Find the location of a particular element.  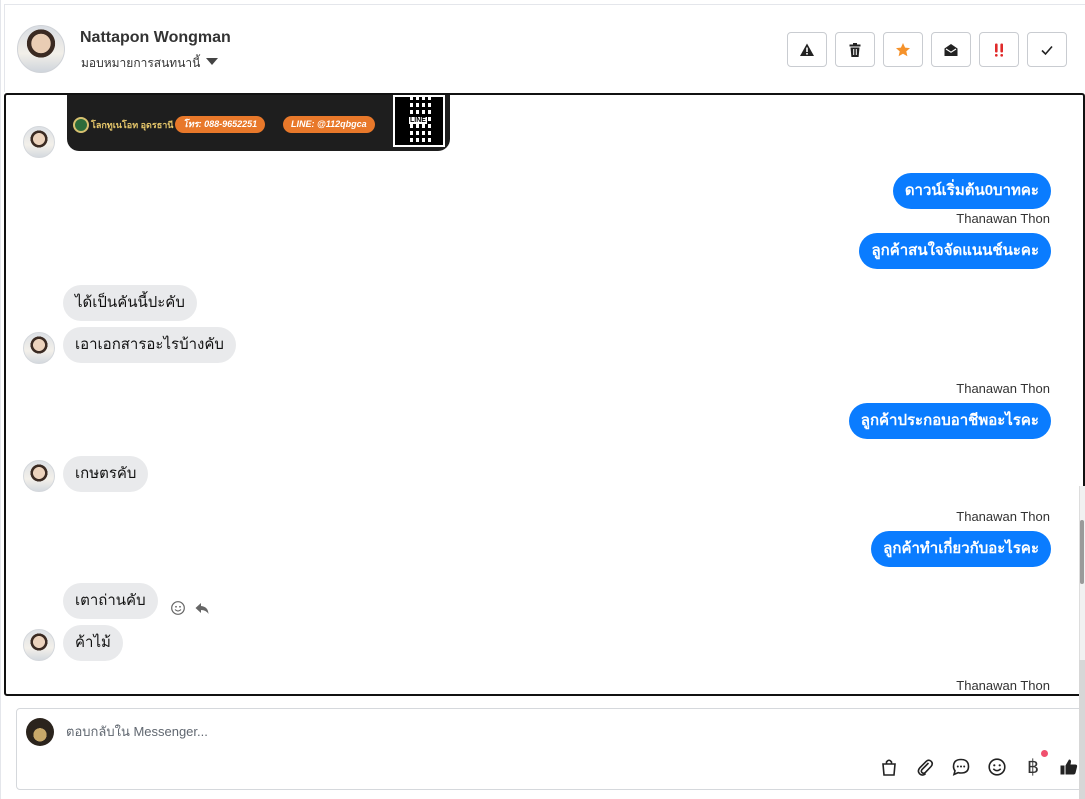

react-emoji-icon is located at coordinates (178, 608).